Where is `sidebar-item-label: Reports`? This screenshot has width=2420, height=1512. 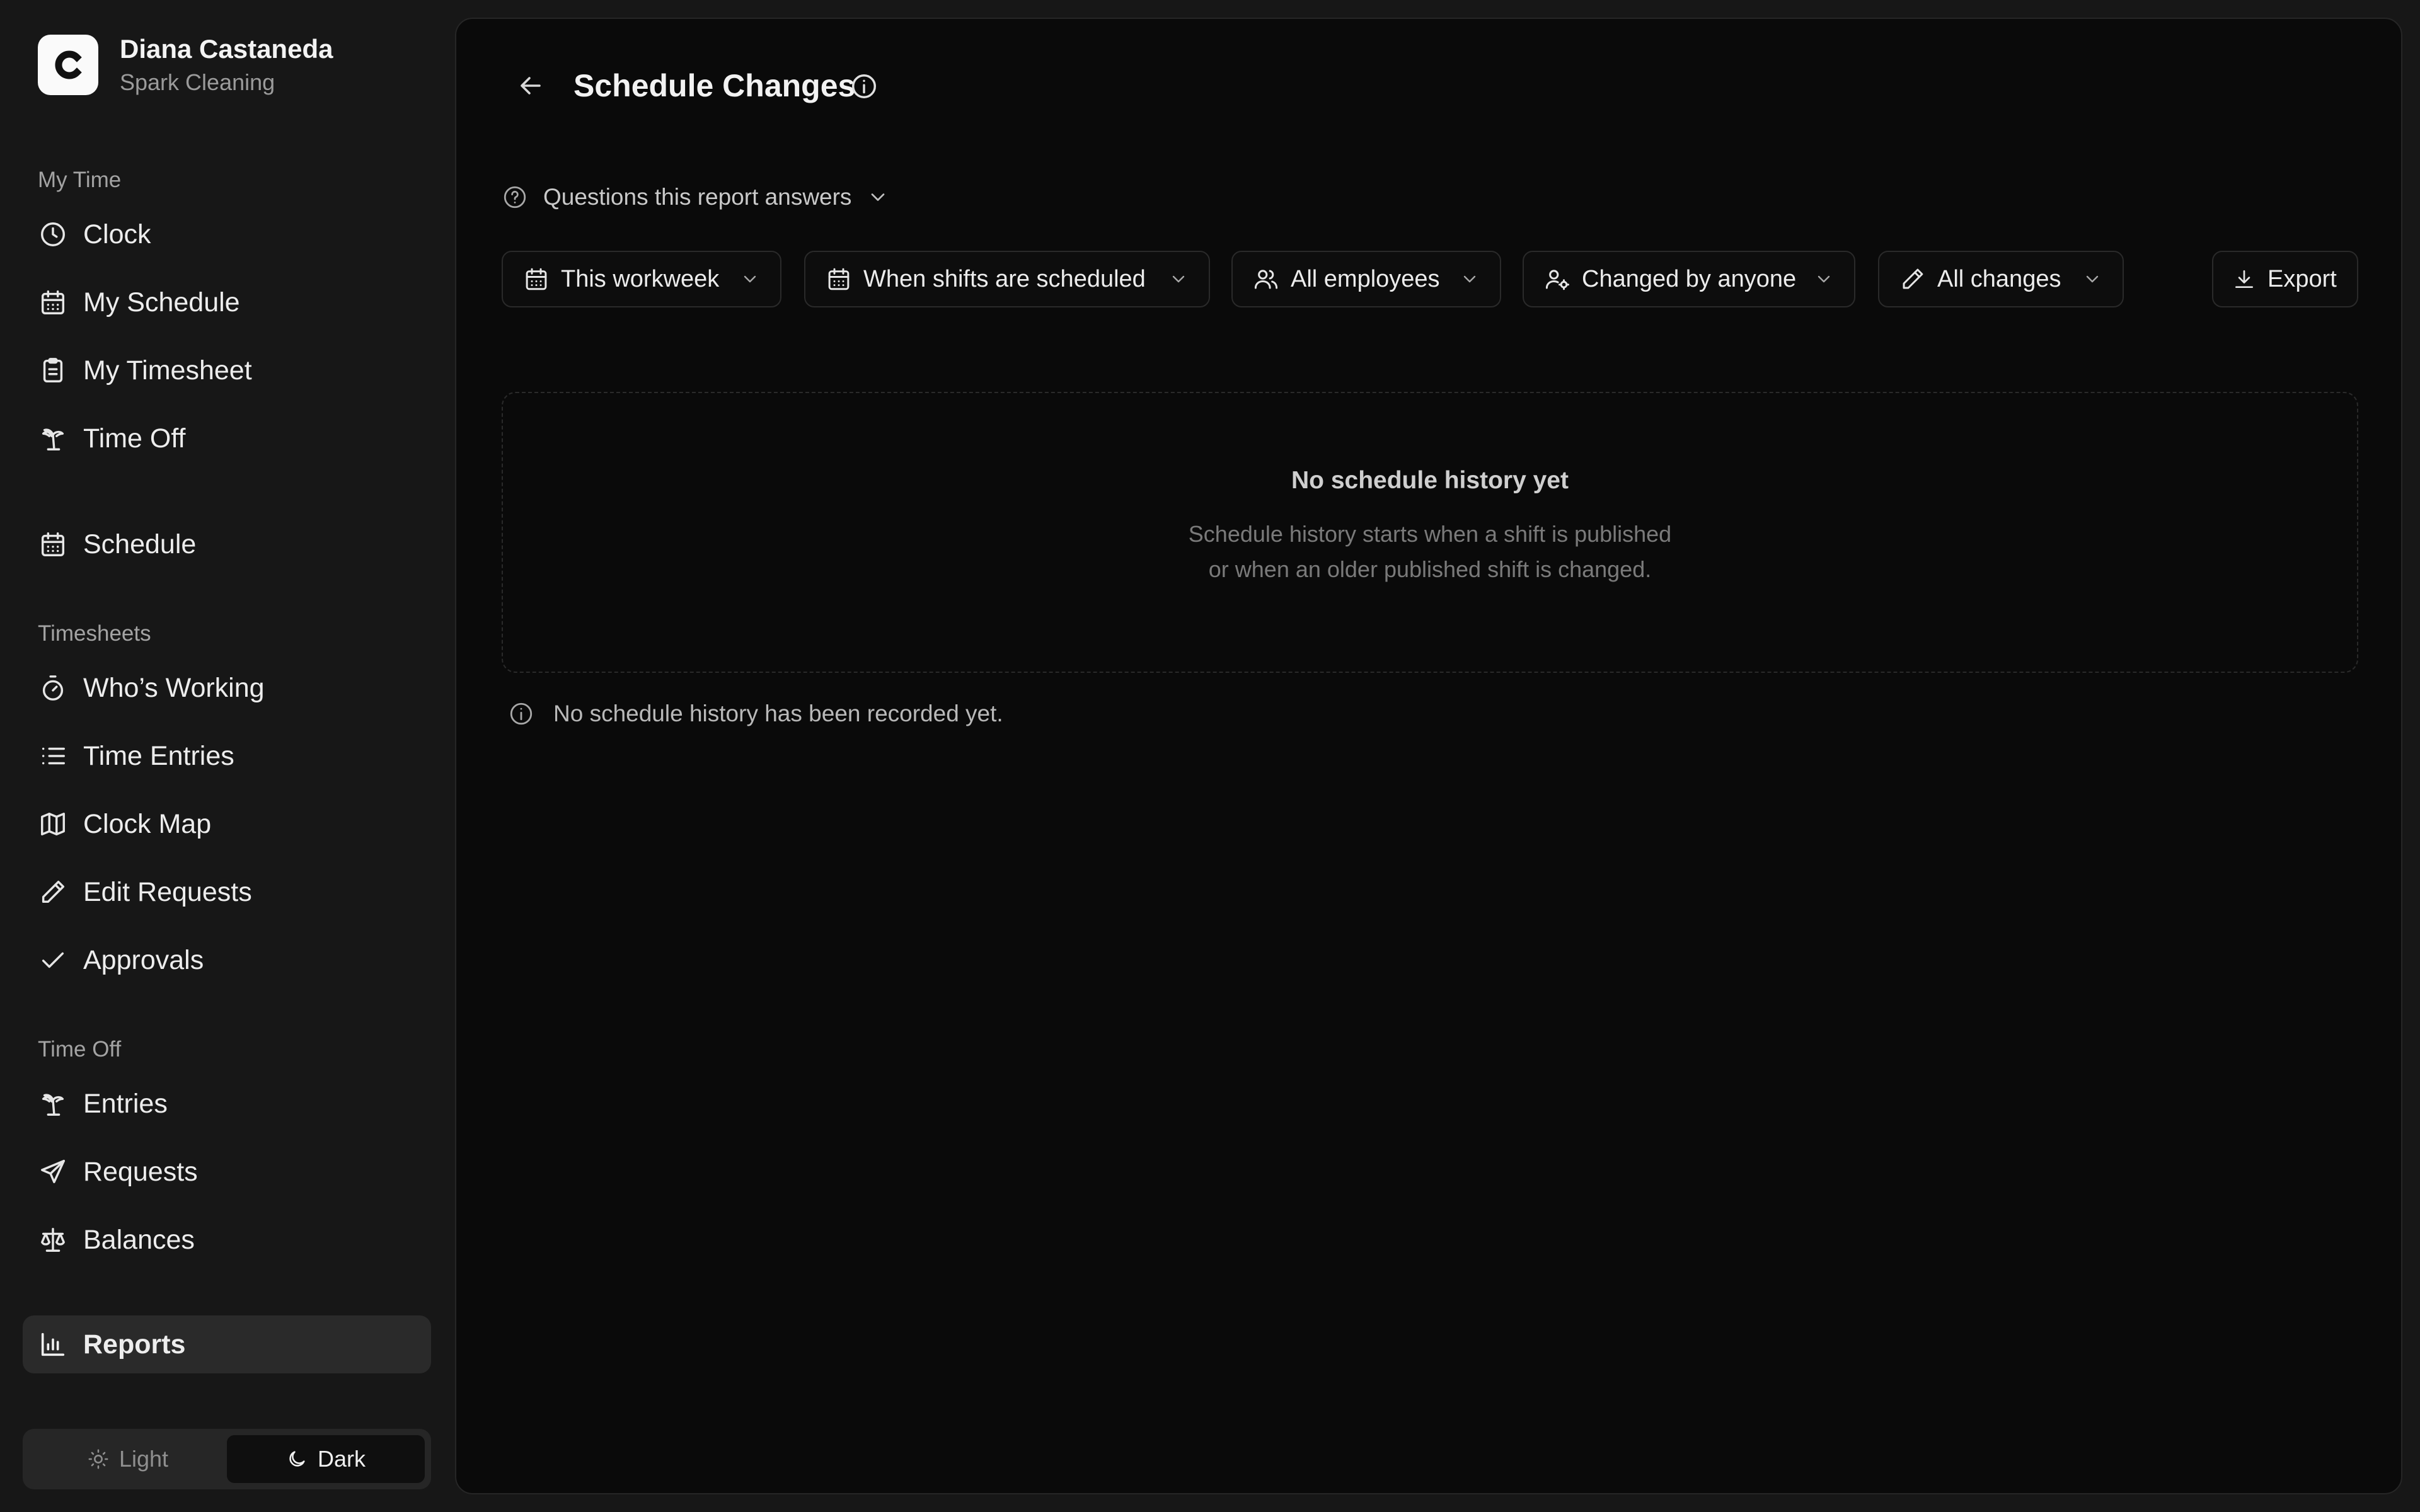
sidebar-item-label: Reports is located at coordinates (134, 1344).